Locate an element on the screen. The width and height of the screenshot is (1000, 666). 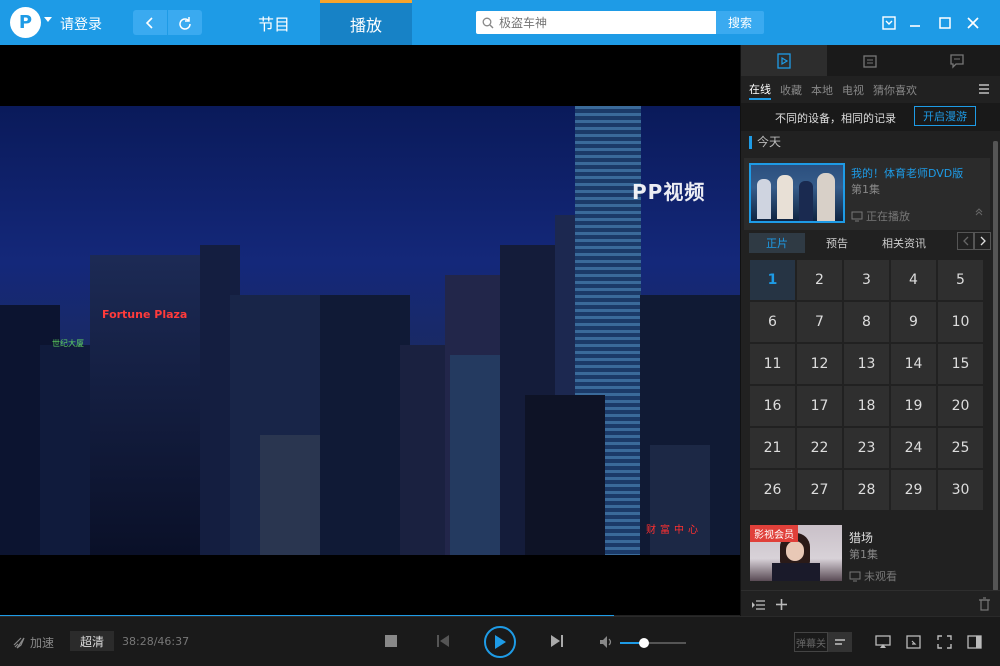
prev-page-button is located at coordinates (965, 241).